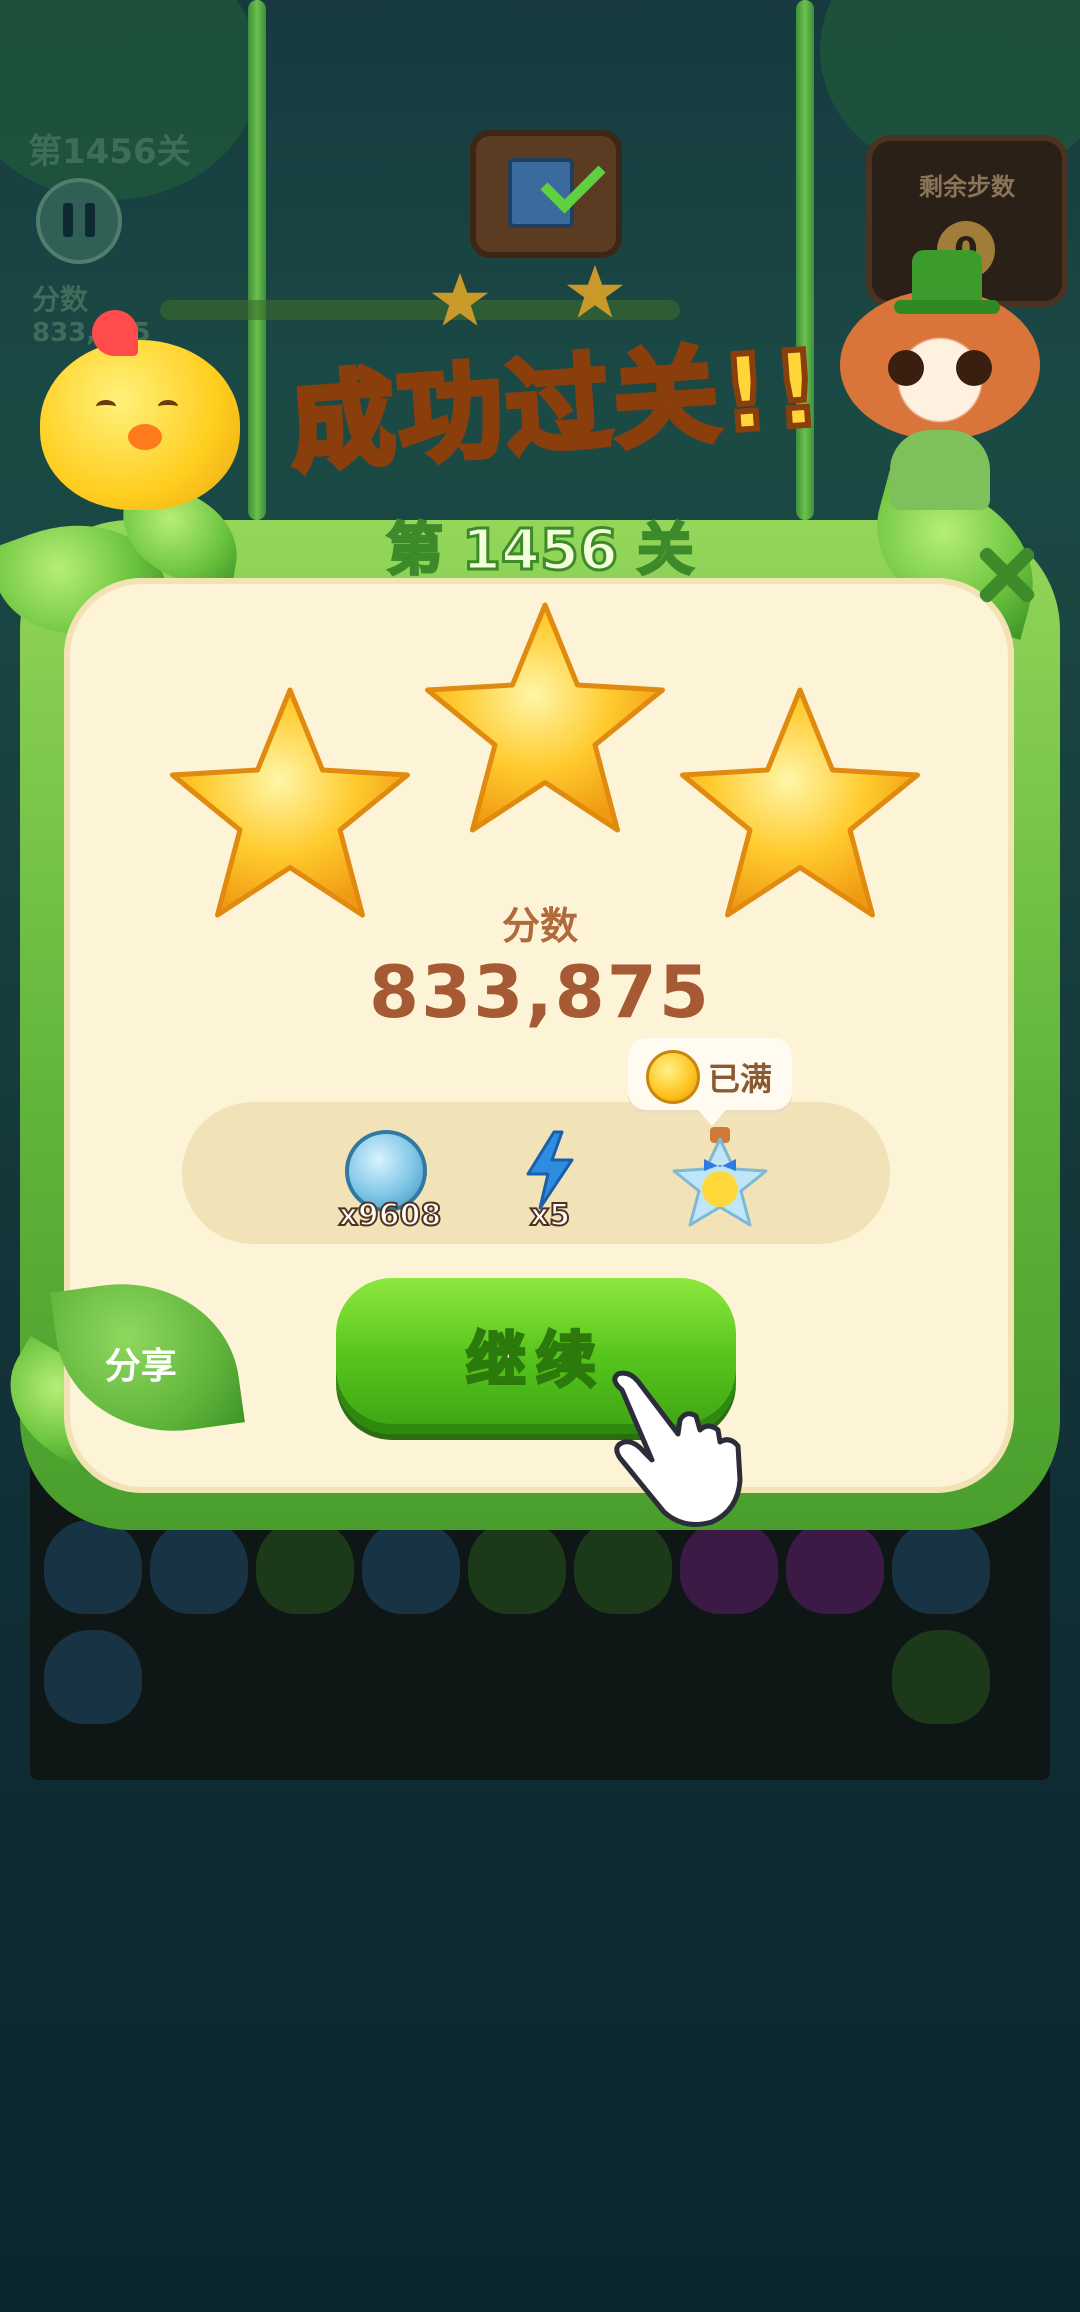  Describe the element at coordinates (109, 152) in the screenshot. I see `hud-level-label: 第1456关` at that location.